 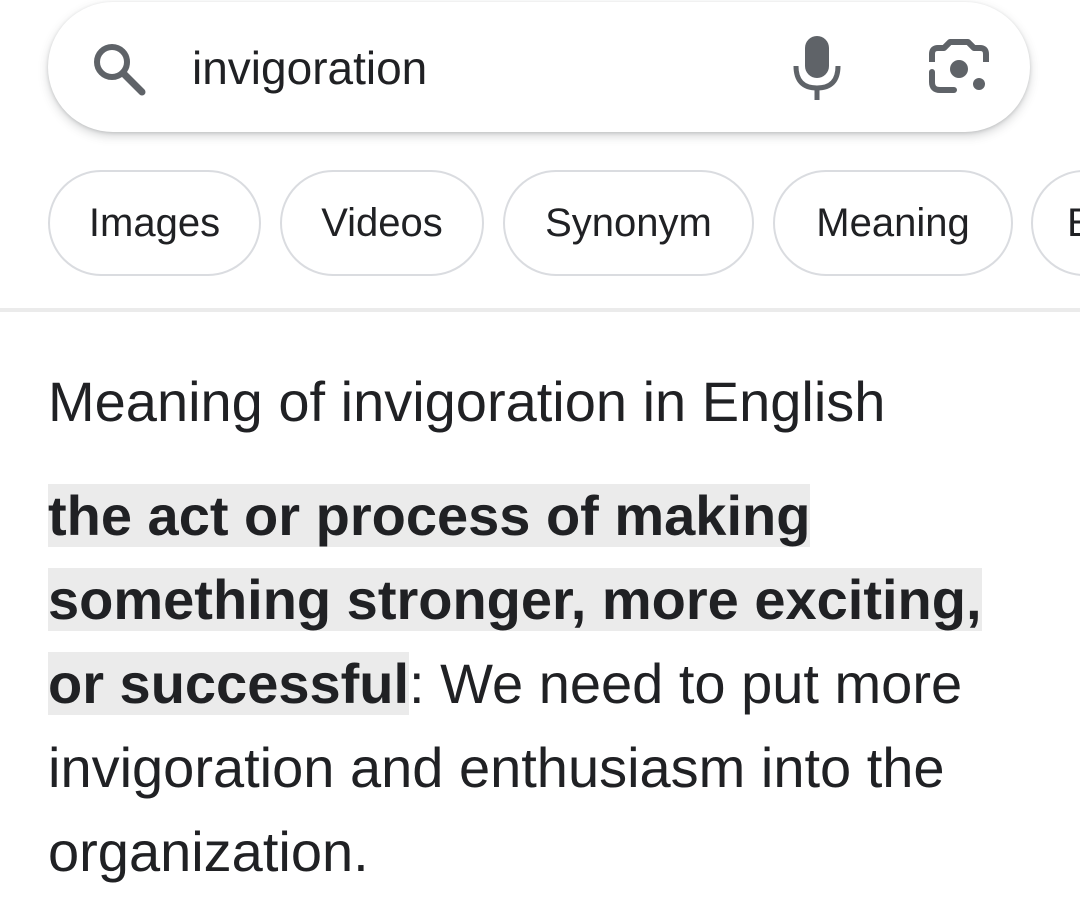 I want to click on chip-partial: E, so click(x=1055, y=223).